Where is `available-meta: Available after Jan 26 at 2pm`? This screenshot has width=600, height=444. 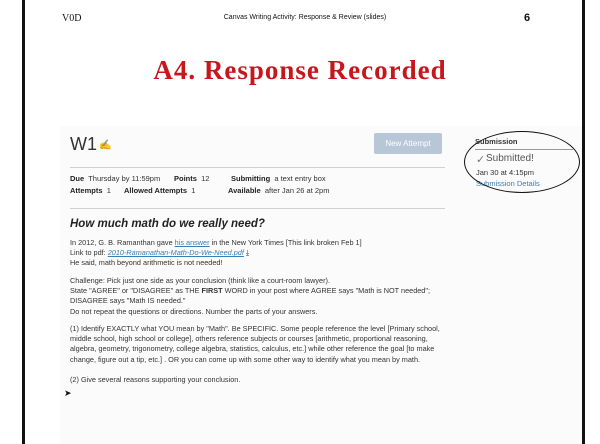 available-meta: Available after Jan 26 at 2pm is located at coordinates (279, 190).